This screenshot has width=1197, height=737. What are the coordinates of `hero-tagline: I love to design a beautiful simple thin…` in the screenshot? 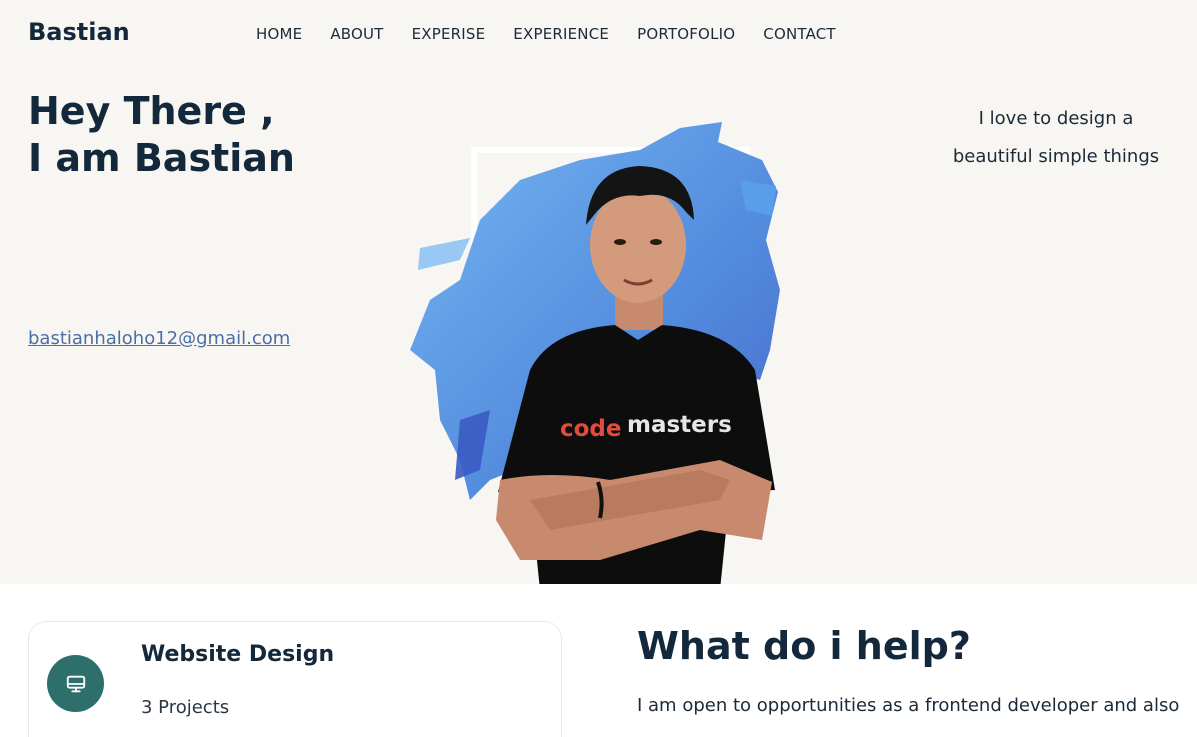 It's located at (1056, 138).